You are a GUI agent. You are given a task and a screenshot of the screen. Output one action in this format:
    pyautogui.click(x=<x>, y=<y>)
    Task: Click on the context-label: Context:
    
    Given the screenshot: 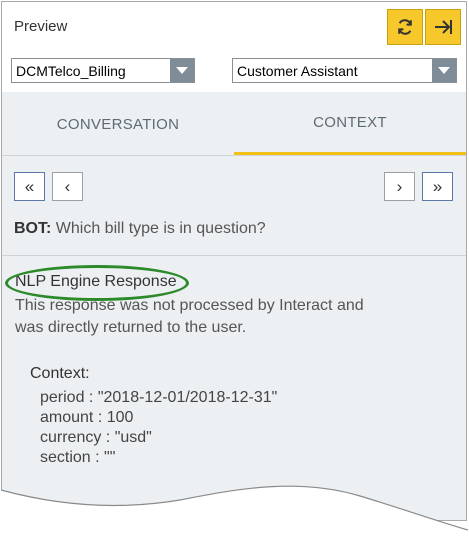 What is the action you would take?
    pyautogui.click(x=60, y=373)
    